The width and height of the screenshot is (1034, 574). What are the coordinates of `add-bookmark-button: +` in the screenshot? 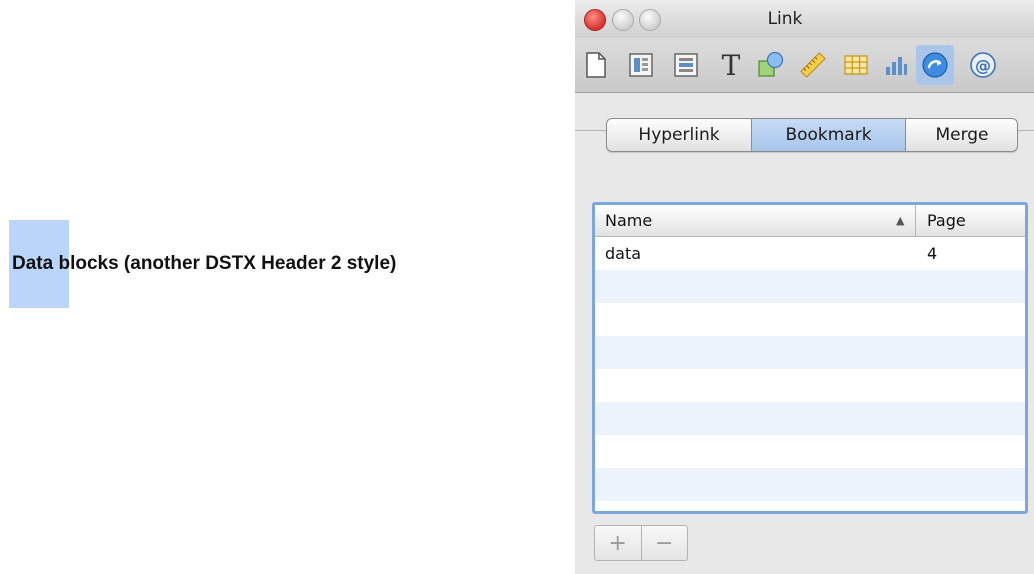 It's located at (618, 543).